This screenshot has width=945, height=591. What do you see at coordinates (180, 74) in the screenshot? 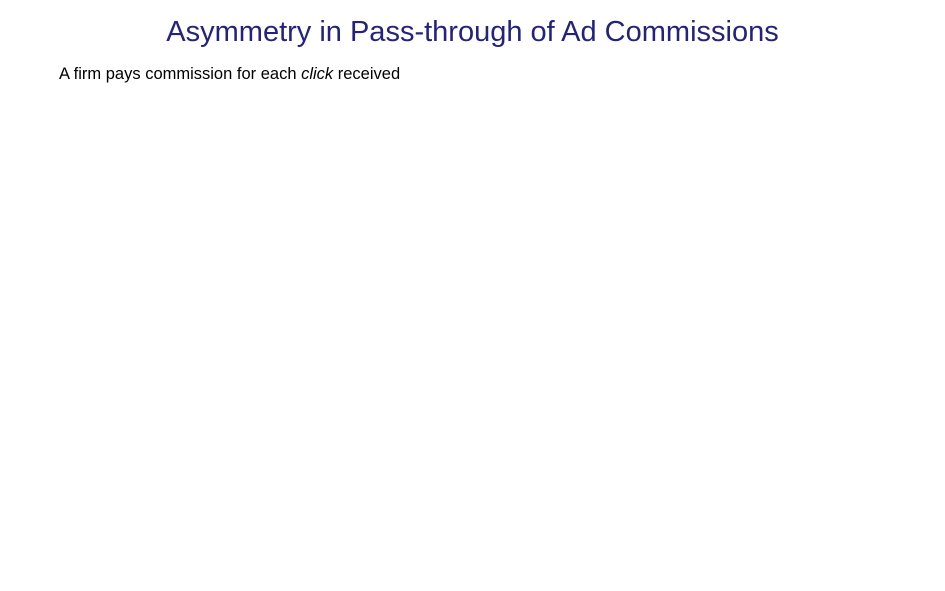
I see `body-text-before: A firm pays commission for each` at bounding box center [180, 74].